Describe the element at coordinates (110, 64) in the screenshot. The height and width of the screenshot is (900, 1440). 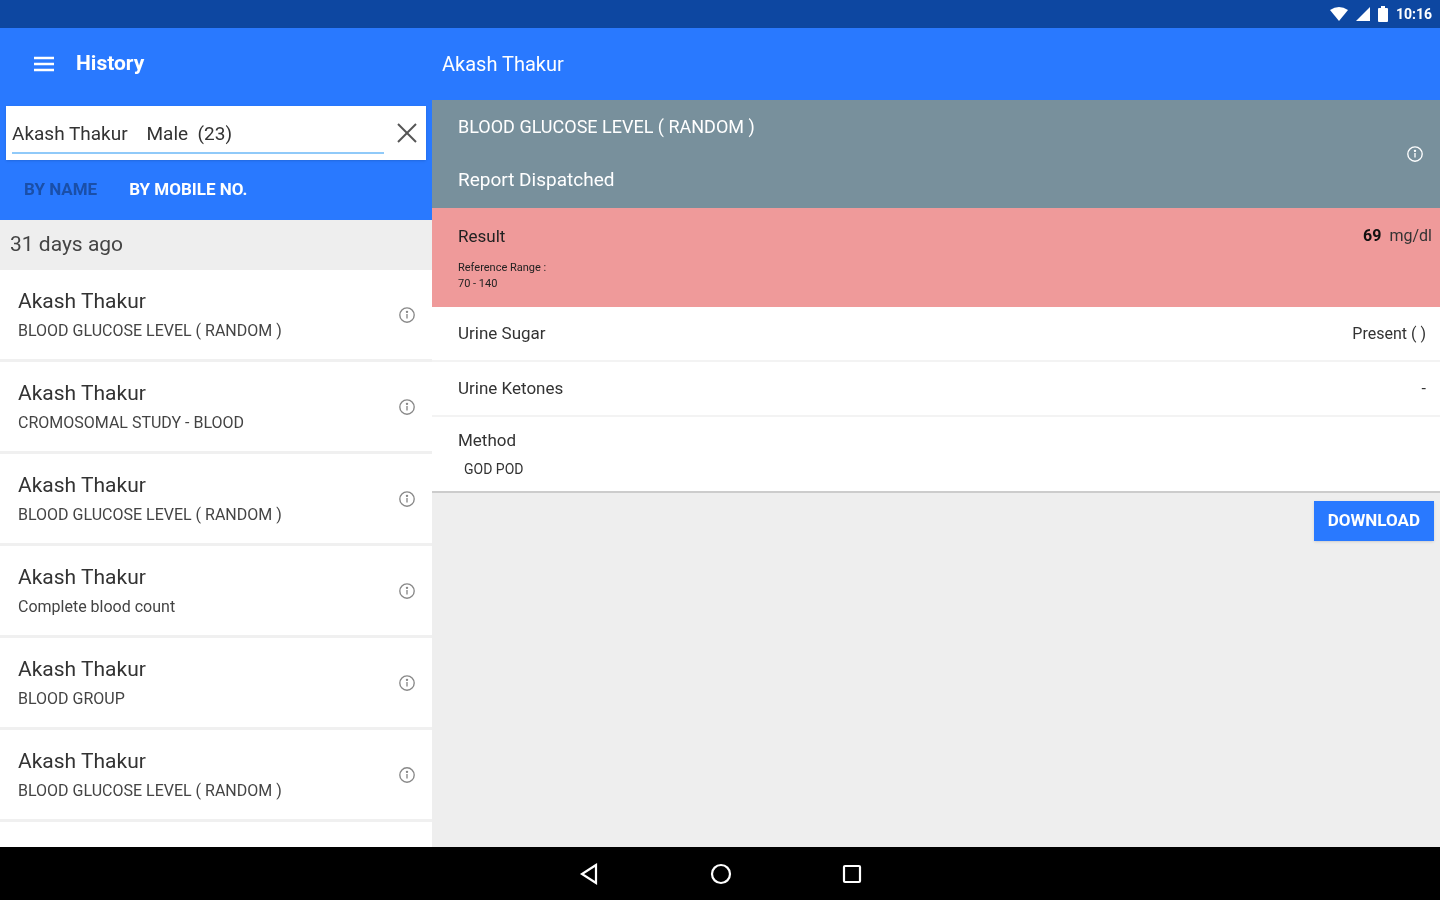
I see `app-title: History` at that location.